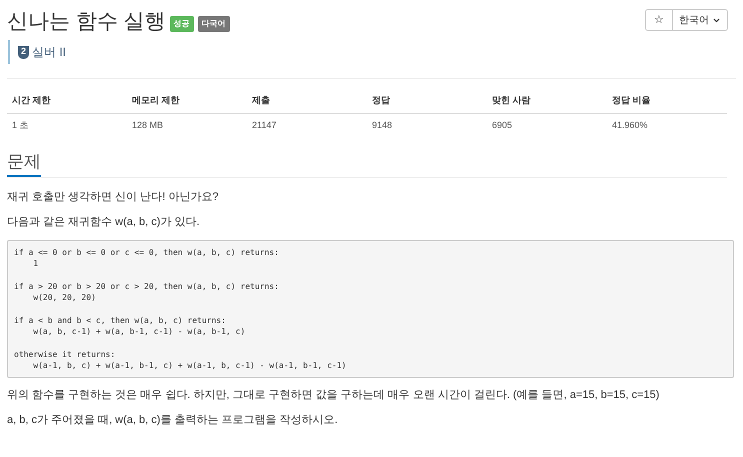 The width and height of the screenshot is (743, 457). I want to click on column-header: 제출, so click(307, 101).